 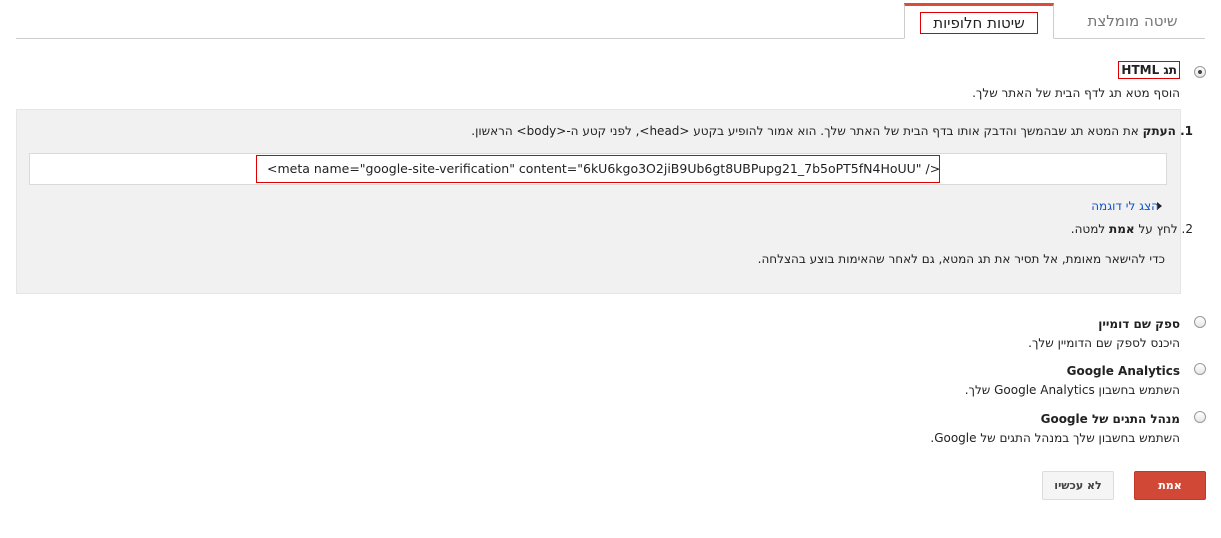 What do you see at coordinates (1170, 485) in the screenshot?
I see `verify-button: אמת` at bounding box center [1170, 485].